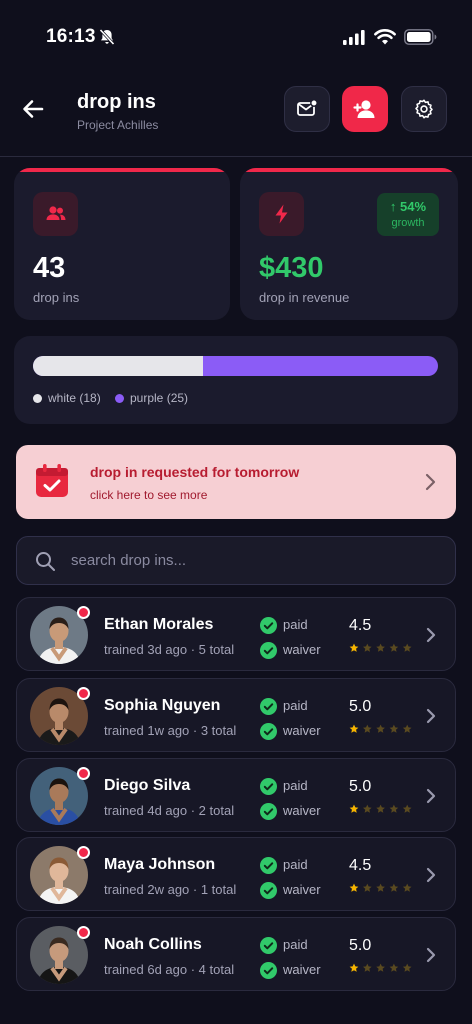 Image resolution: width=472 pixels, height=1024 pixels. I want to click on wifi-icon, so click(385, 37).